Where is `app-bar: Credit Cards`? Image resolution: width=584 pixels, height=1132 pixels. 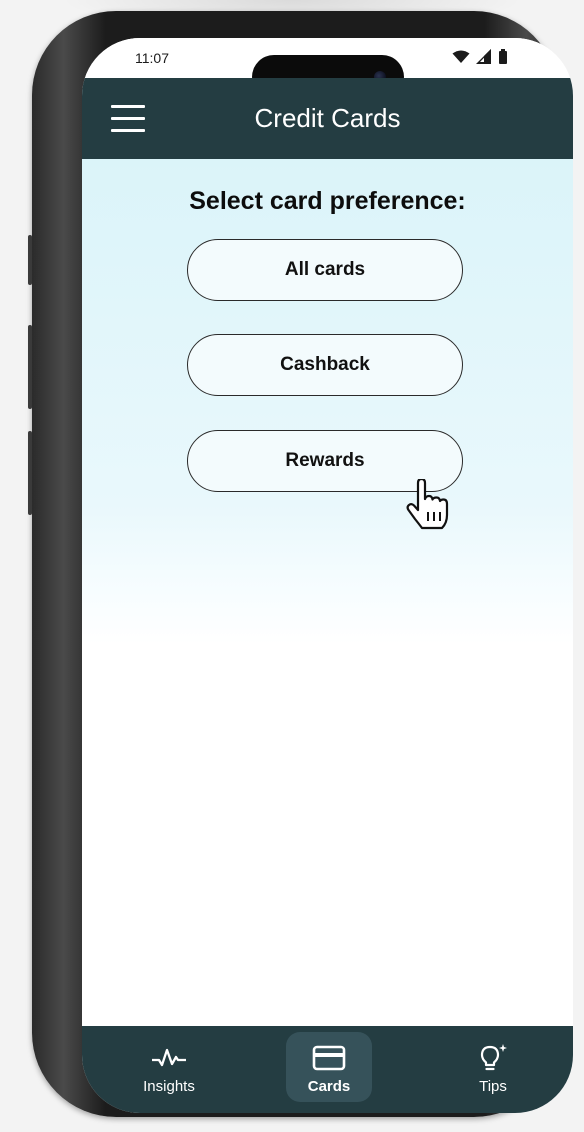 app-bar: Credit Cards is located at coordinates (327, 118).